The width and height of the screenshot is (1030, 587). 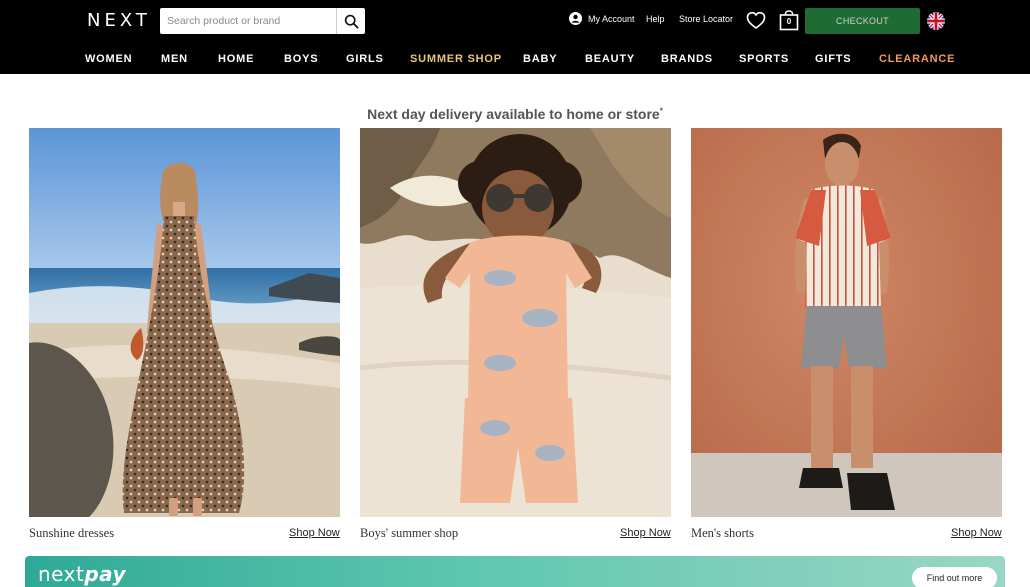 I want to click on account-icon, so click(x=575, y=18).